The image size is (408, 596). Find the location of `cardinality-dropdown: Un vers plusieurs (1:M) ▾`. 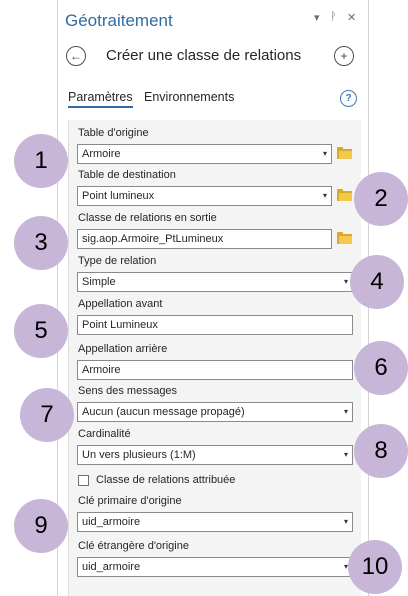

cardinality-dropdown: Un vers plusieurs (1:M) ▾ is located at coordinates (215, 455).